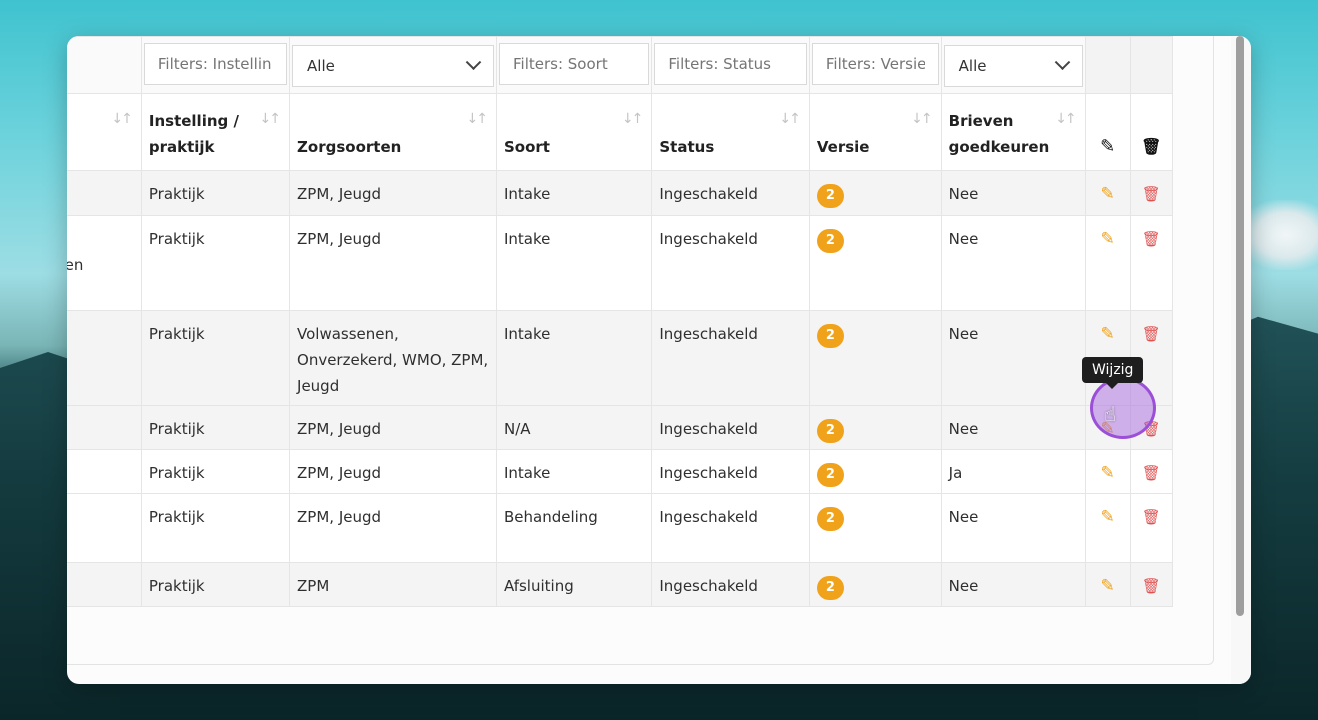 Image resolution: width=1318 pixels, height=720 pixels. Describe the element at coordinates (393, 132) in the screenshot. I see `column-header-zorgsoorten: Zorgsoorten ↓↑` at that location.